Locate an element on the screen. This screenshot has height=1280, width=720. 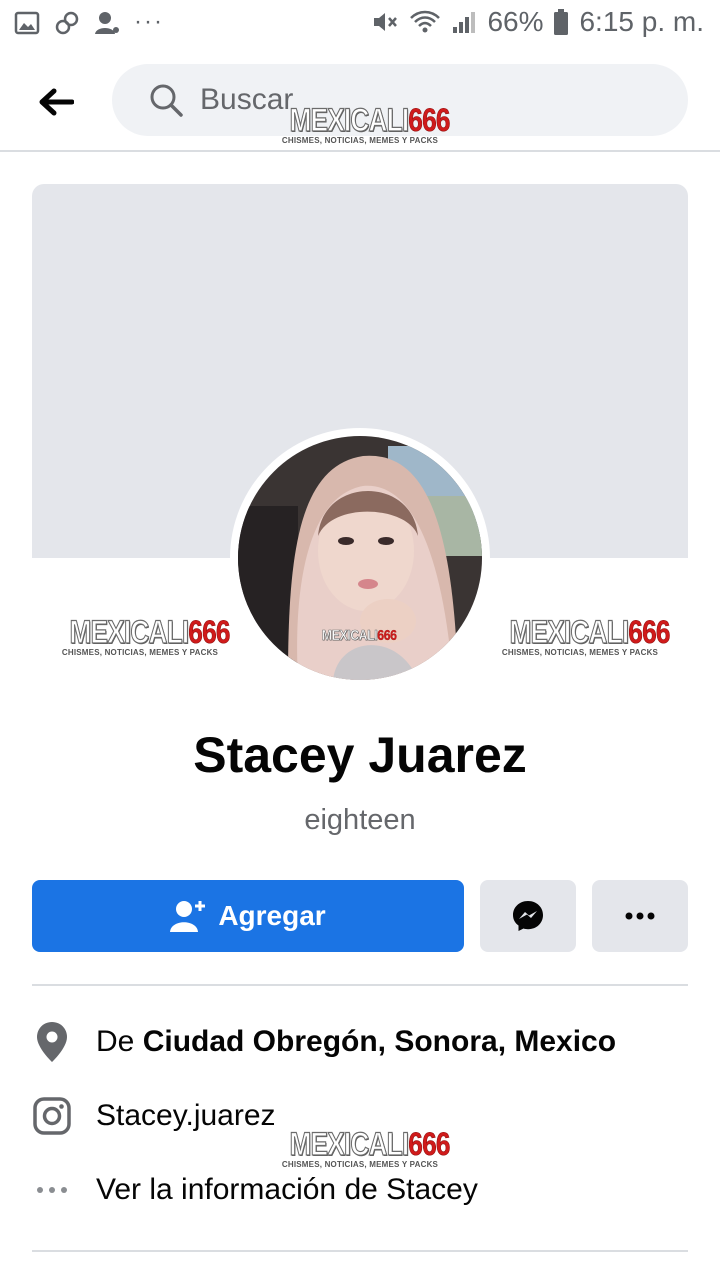
more-horizontal-icon is located at coordinates (640, 916).